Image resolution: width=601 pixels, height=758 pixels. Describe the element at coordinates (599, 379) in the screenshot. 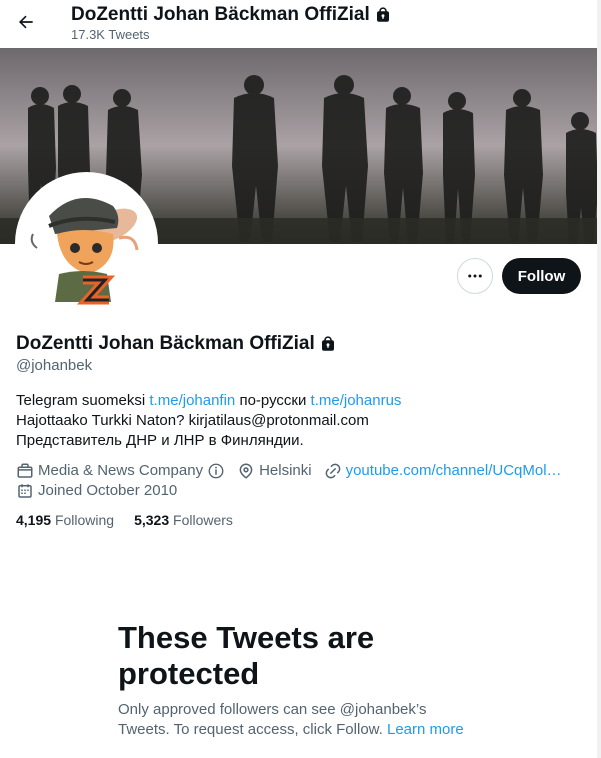

I see `scrollbar` at that location.